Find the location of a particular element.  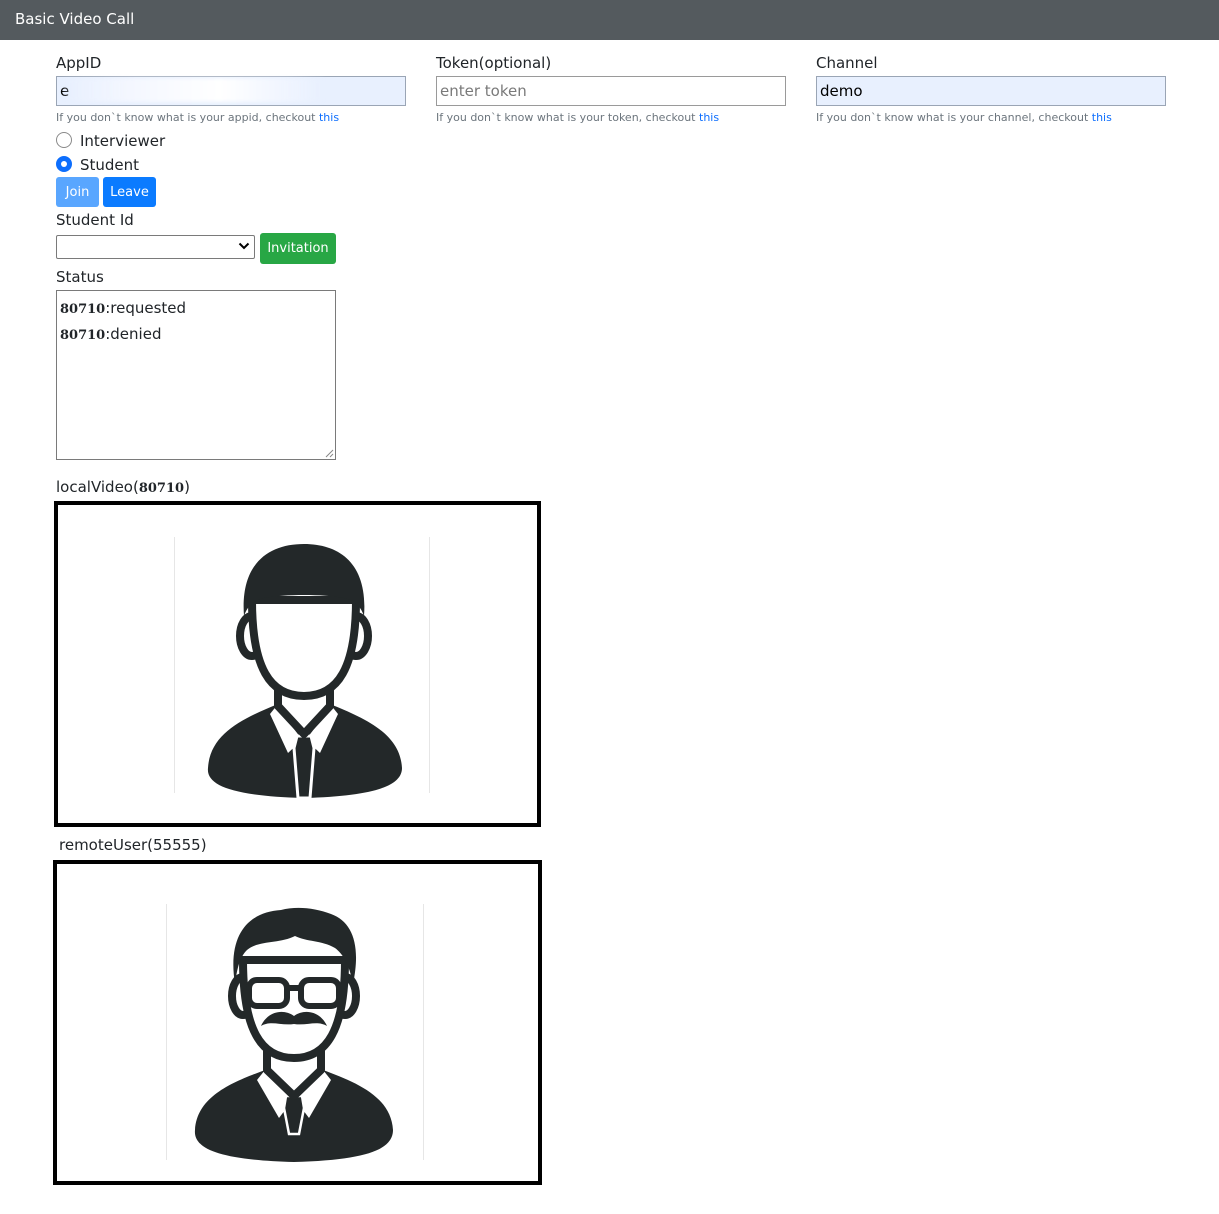

student-id-label: Student Id is located at coordinates (95, 220).